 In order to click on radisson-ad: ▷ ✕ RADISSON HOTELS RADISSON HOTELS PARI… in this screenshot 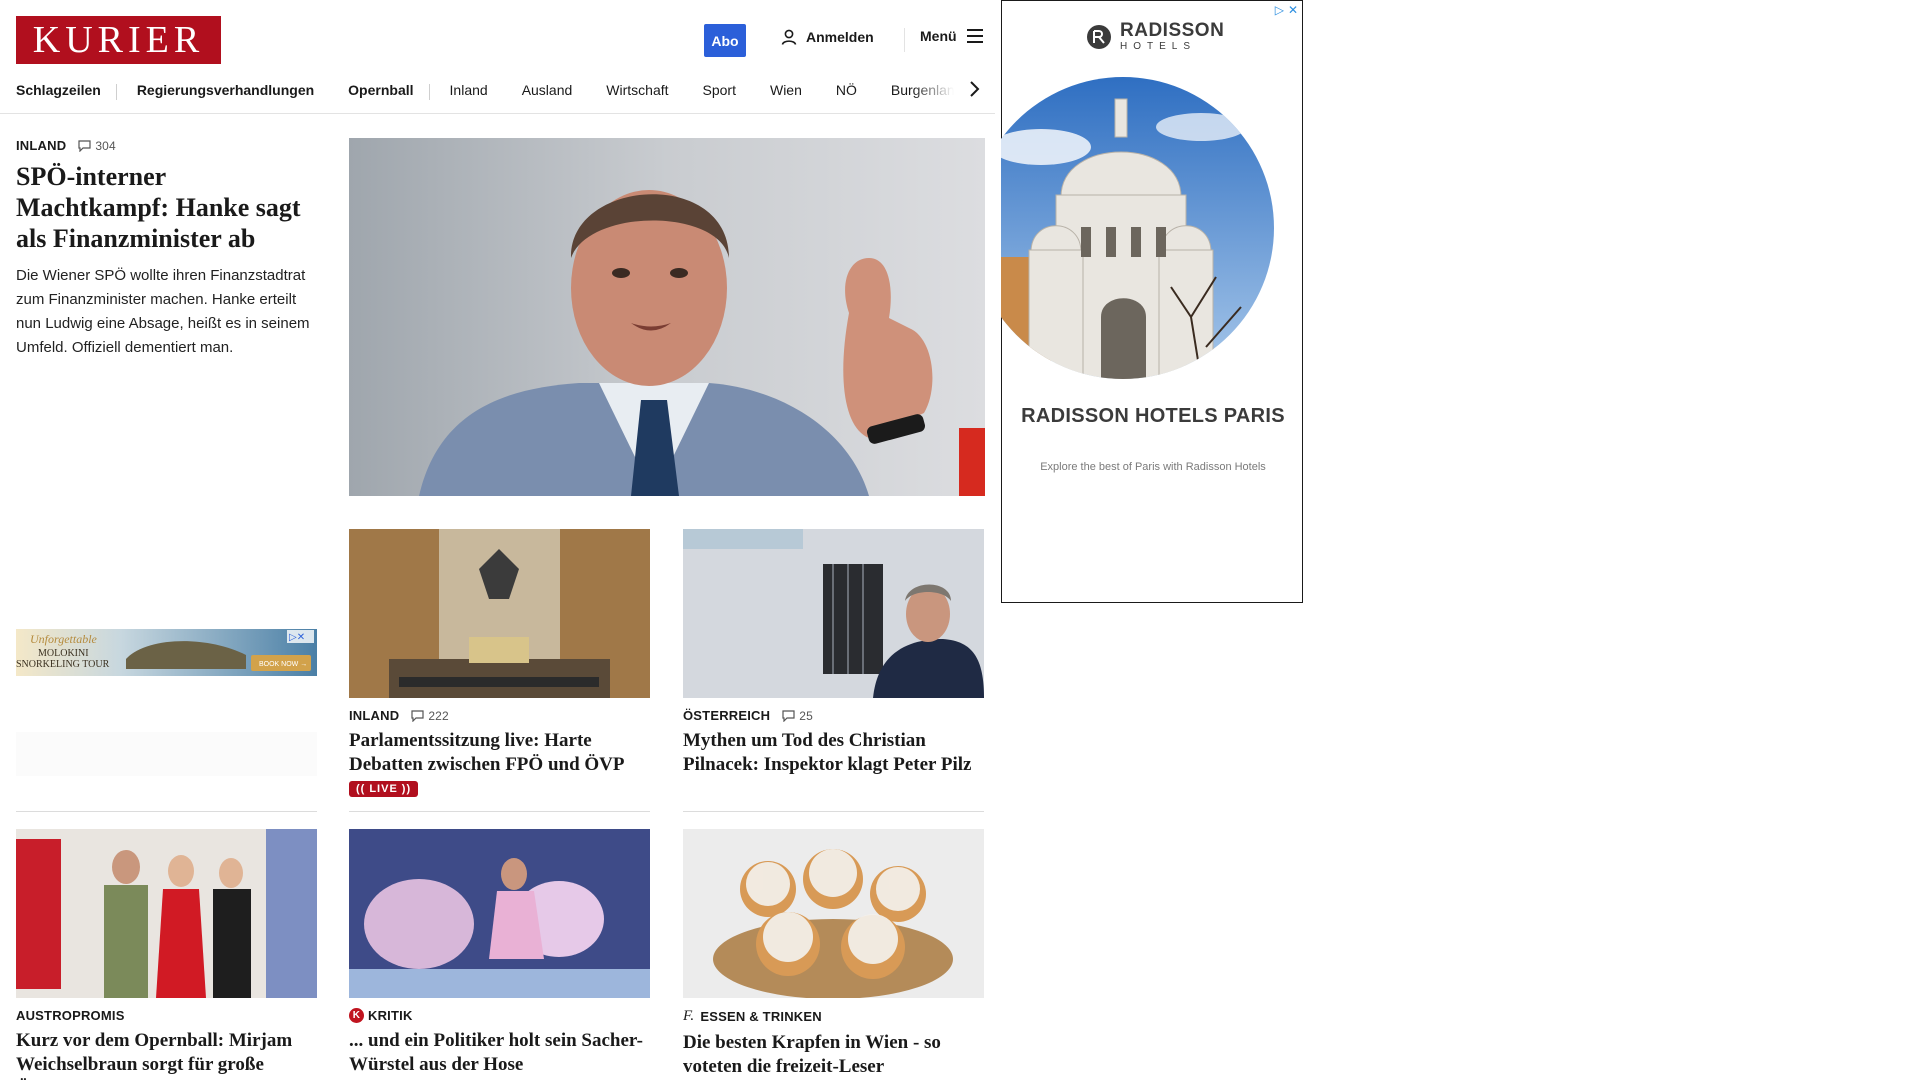, I will do `click(1152, 301)`.